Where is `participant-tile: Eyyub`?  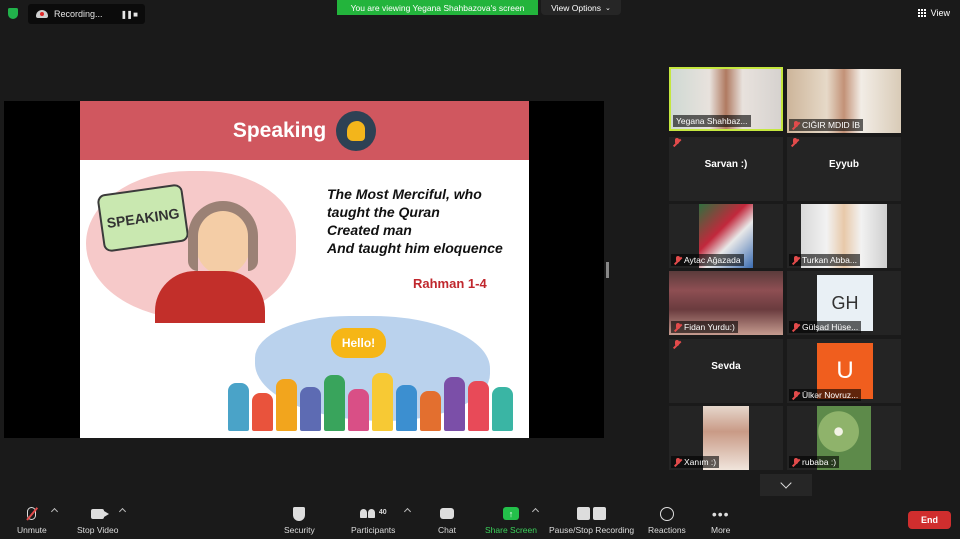
participant-tile: Eyyub is located at coordinates (844, 169).